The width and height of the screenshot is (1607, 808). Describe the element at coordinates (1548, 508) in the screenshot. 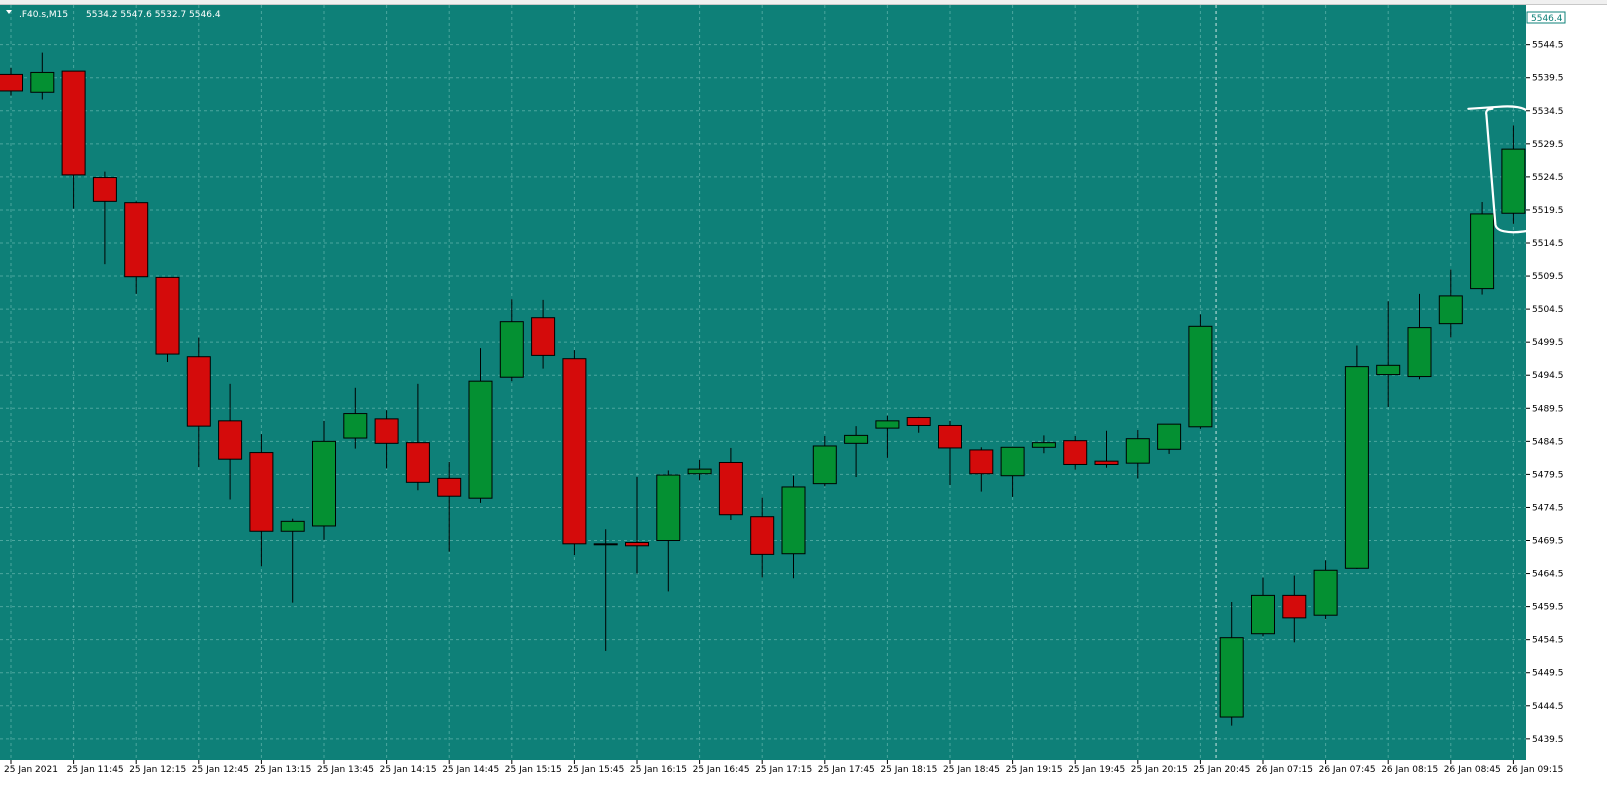

I see `price-tick-label: 5474.5` at that location.